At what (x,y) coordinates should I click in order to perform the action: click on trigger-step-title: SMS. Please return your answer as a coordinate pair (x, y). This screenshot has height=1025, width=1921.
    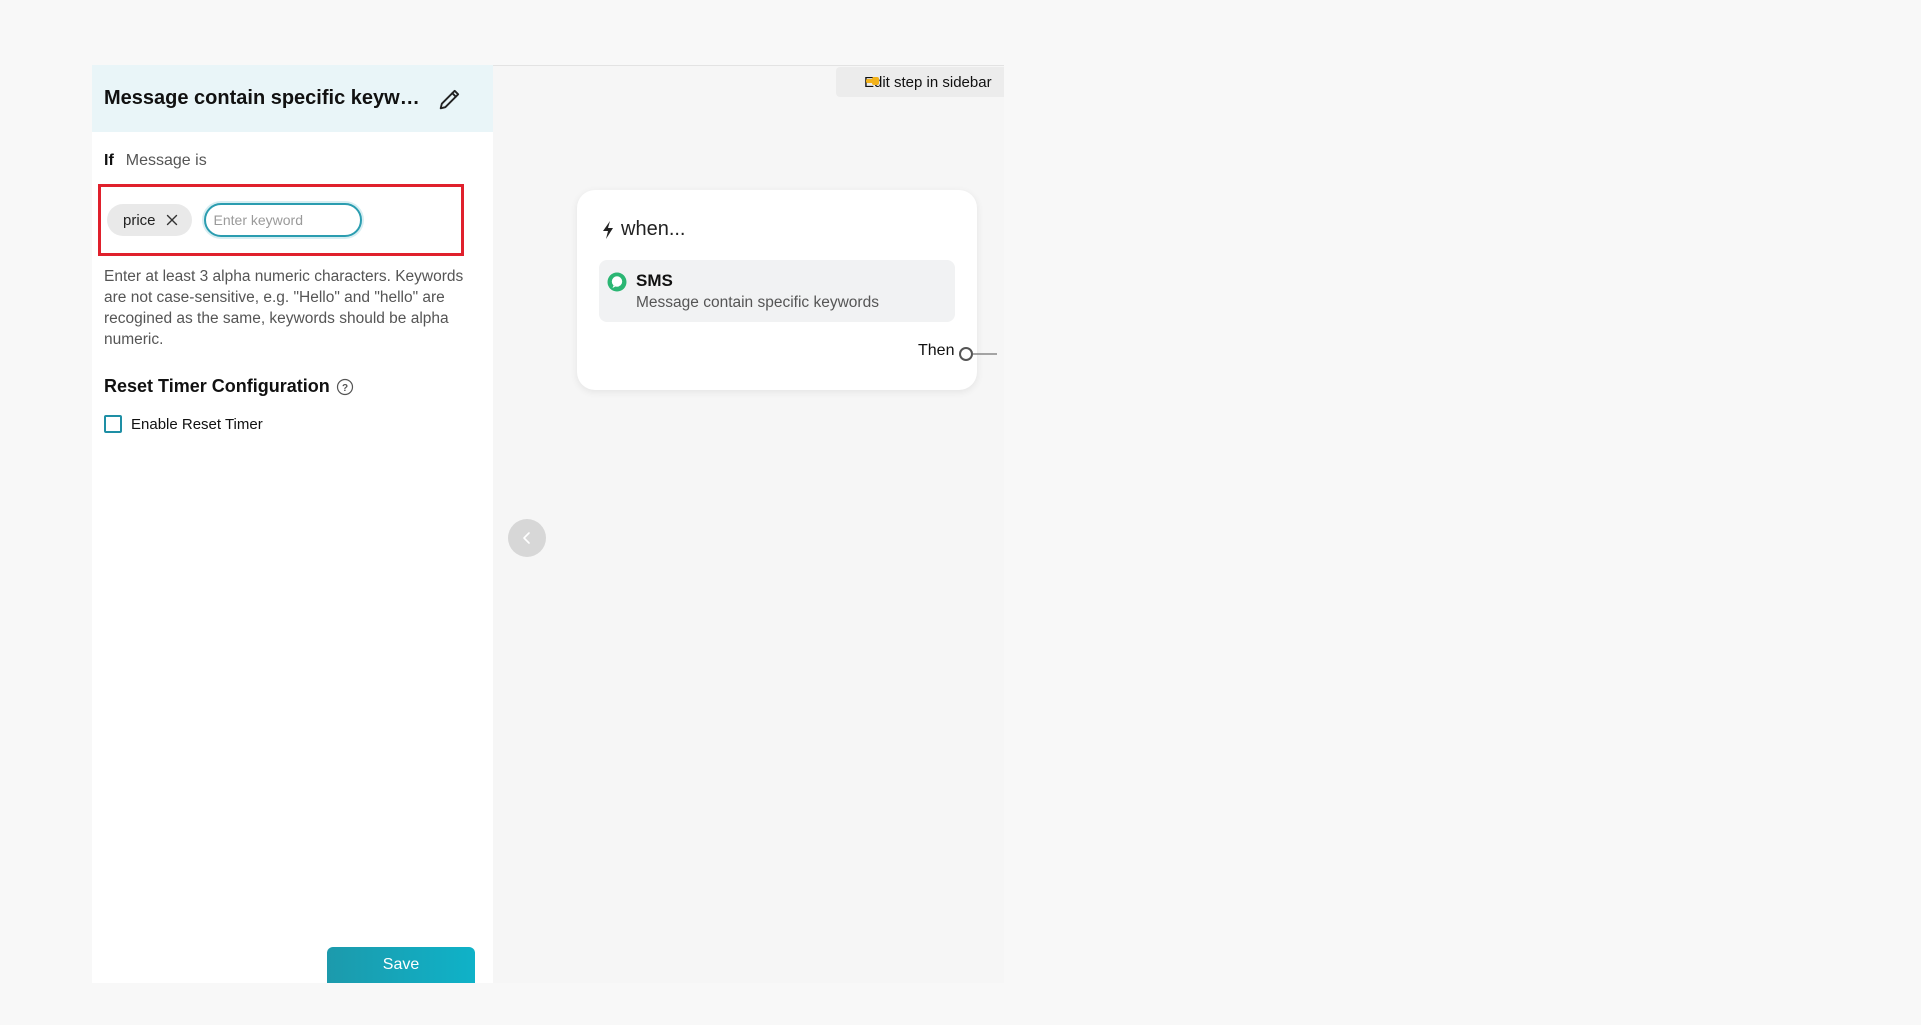
    Looking at the image, I should click on (654, 280).